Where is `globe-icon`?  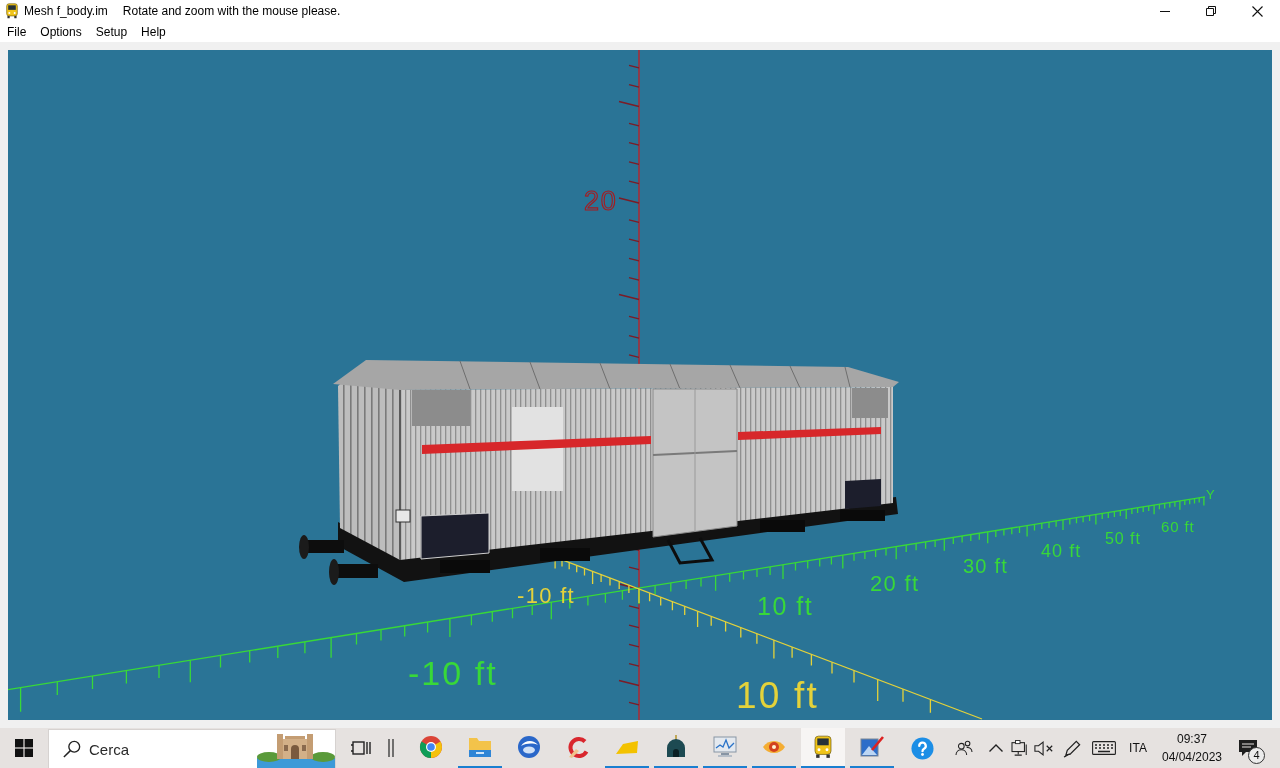
globe-icon is located at coordinates (528, 747).